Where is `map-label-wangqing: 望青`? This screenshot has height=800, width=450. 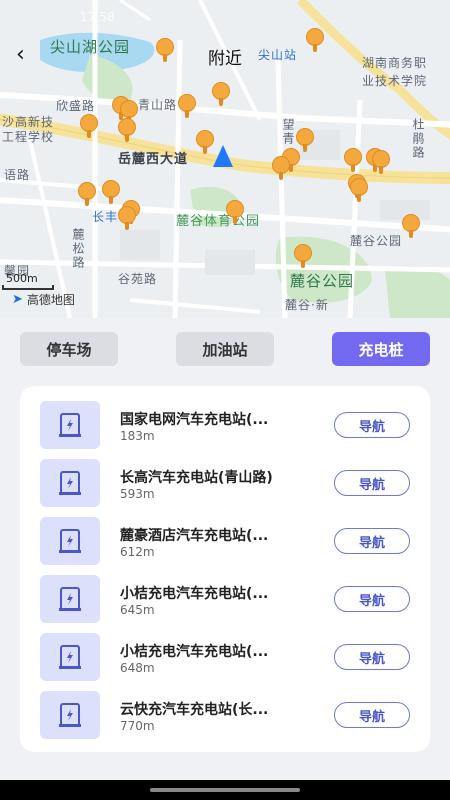
map-label-wangqing: 望青 is located at coordinates (288, 132).